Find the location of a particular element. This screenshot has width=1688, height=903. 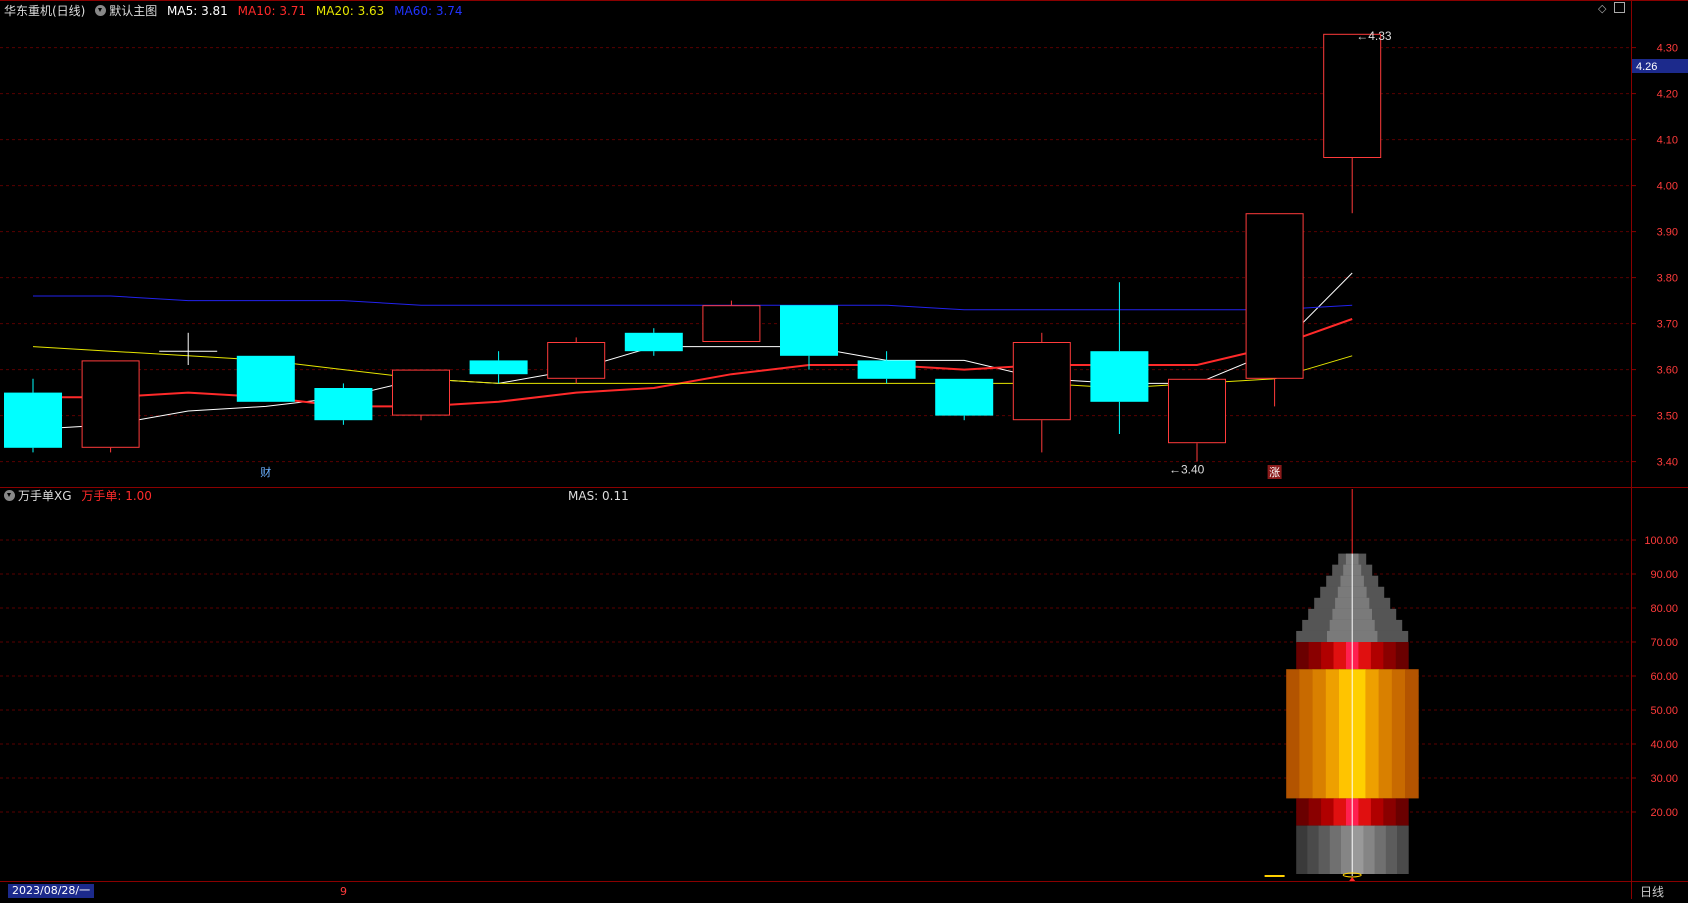

sub-tick-label: 20.00 is located at coordinates (1664, 813).